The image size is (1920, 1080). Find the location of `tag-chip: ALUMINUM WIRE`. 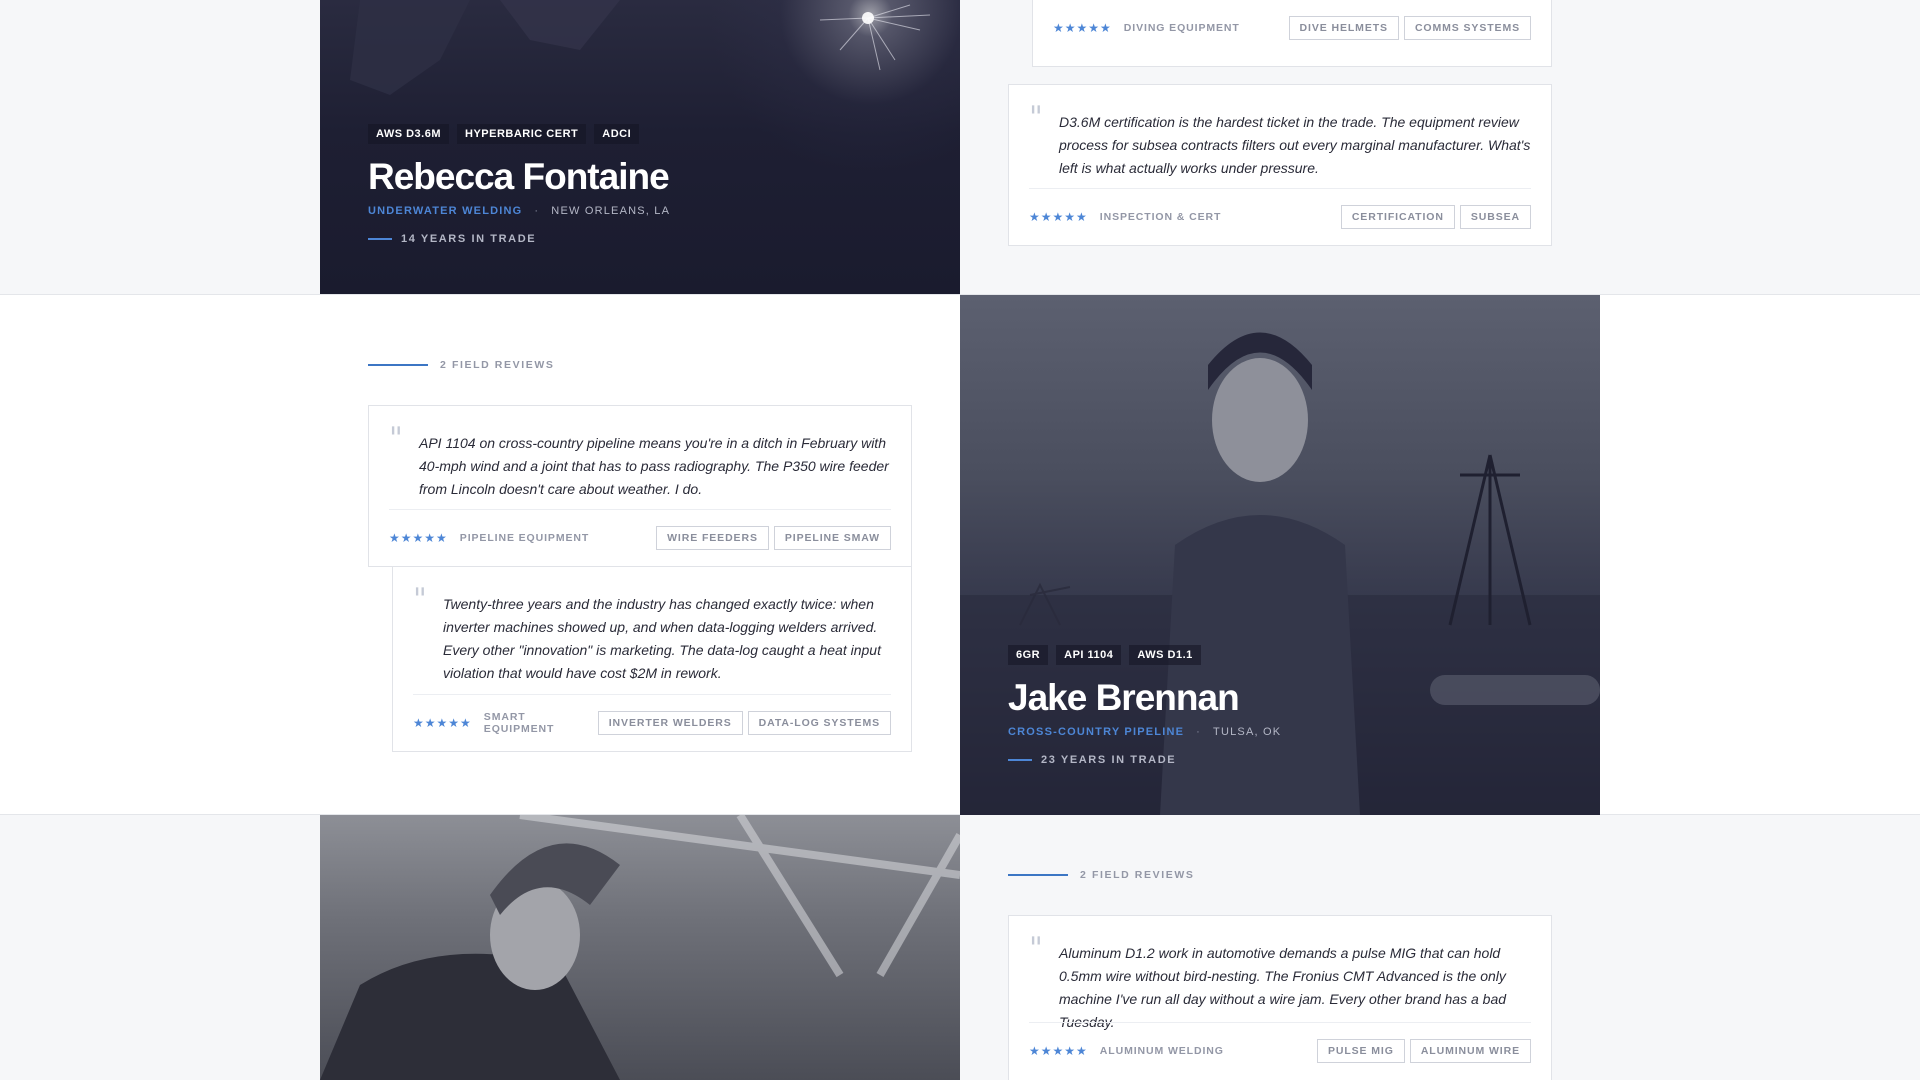

tag-chip: ALUMINUM WIRE is located at coordinates (1470, 1051).